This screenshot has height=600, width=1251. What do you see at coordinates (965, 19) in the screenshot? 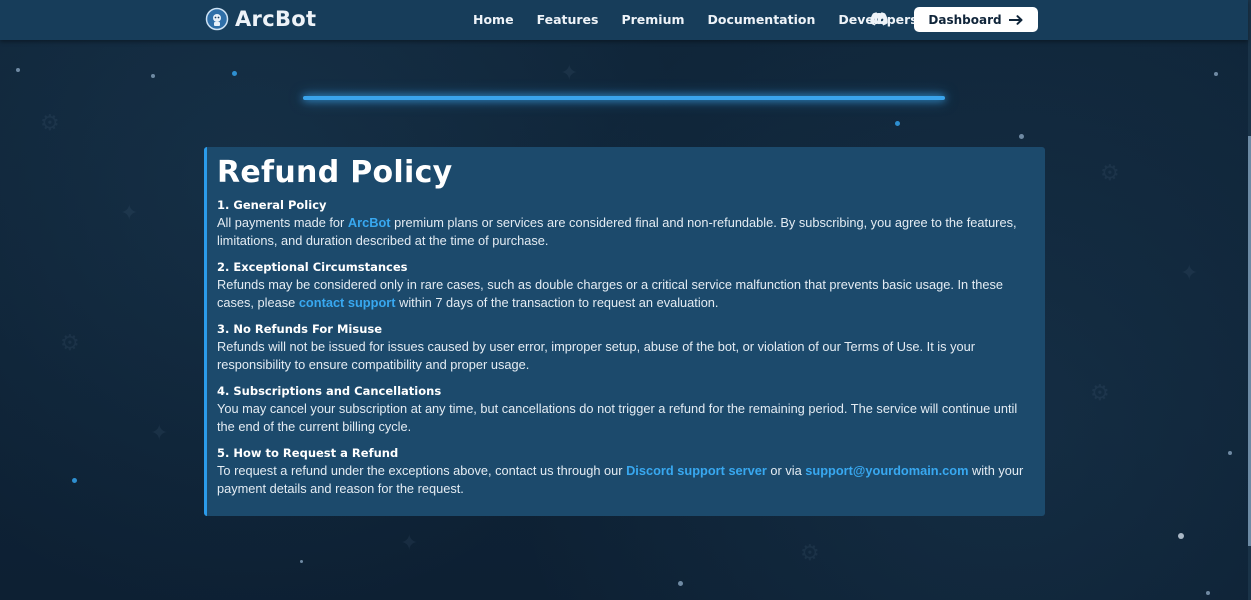
I see `dashboard-button-label: Dashboard` at bounding box center [965, 19].